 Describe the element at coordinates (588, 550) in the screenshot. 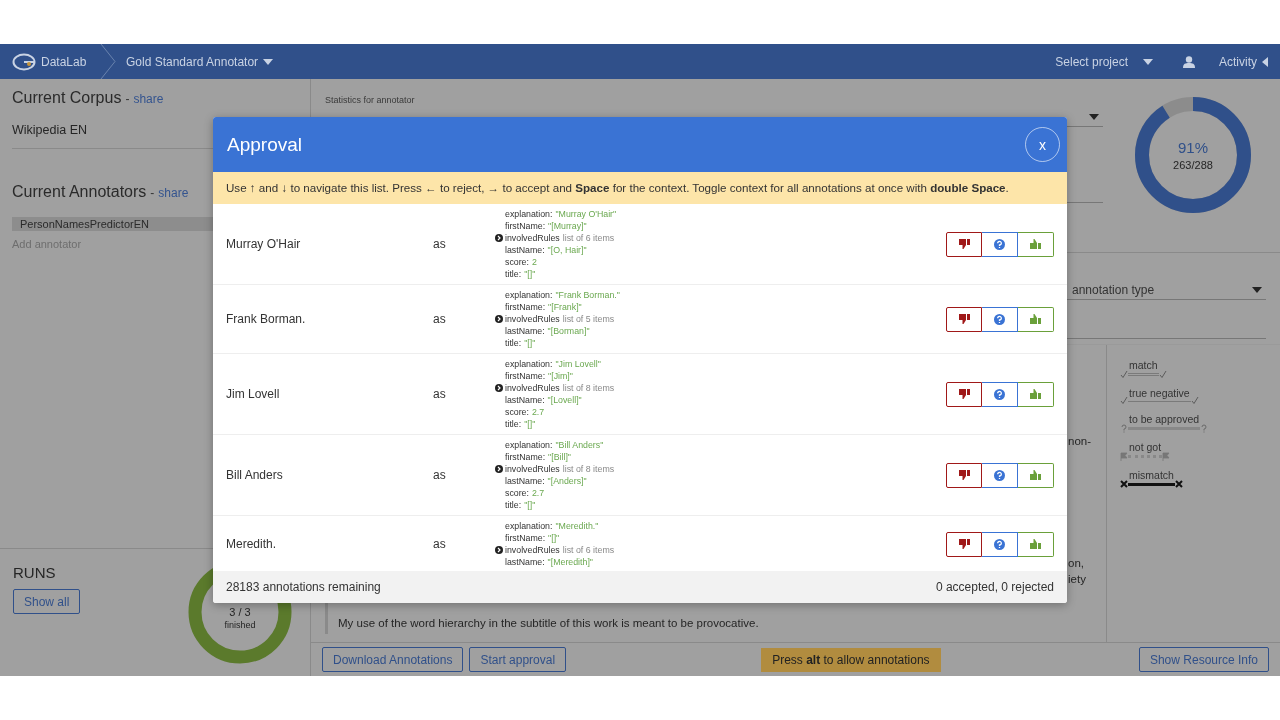

I see `field-value: list of 6 items` at that location.